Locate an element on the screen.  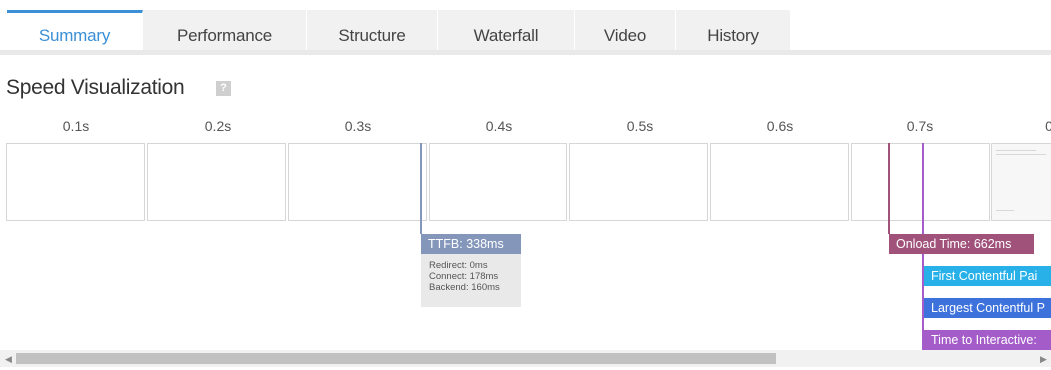
scroll-left-icon: ◀ is located at coordinates (8, 359).